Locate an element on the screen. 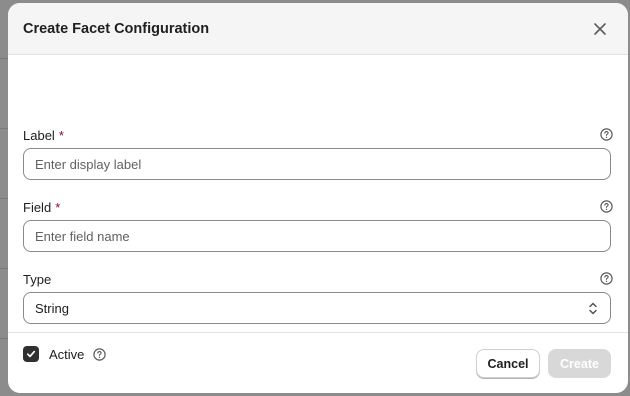 Image resolution: width=630 pixels, height=396 pixels. type-select: String is located at coordinates (317, 308).